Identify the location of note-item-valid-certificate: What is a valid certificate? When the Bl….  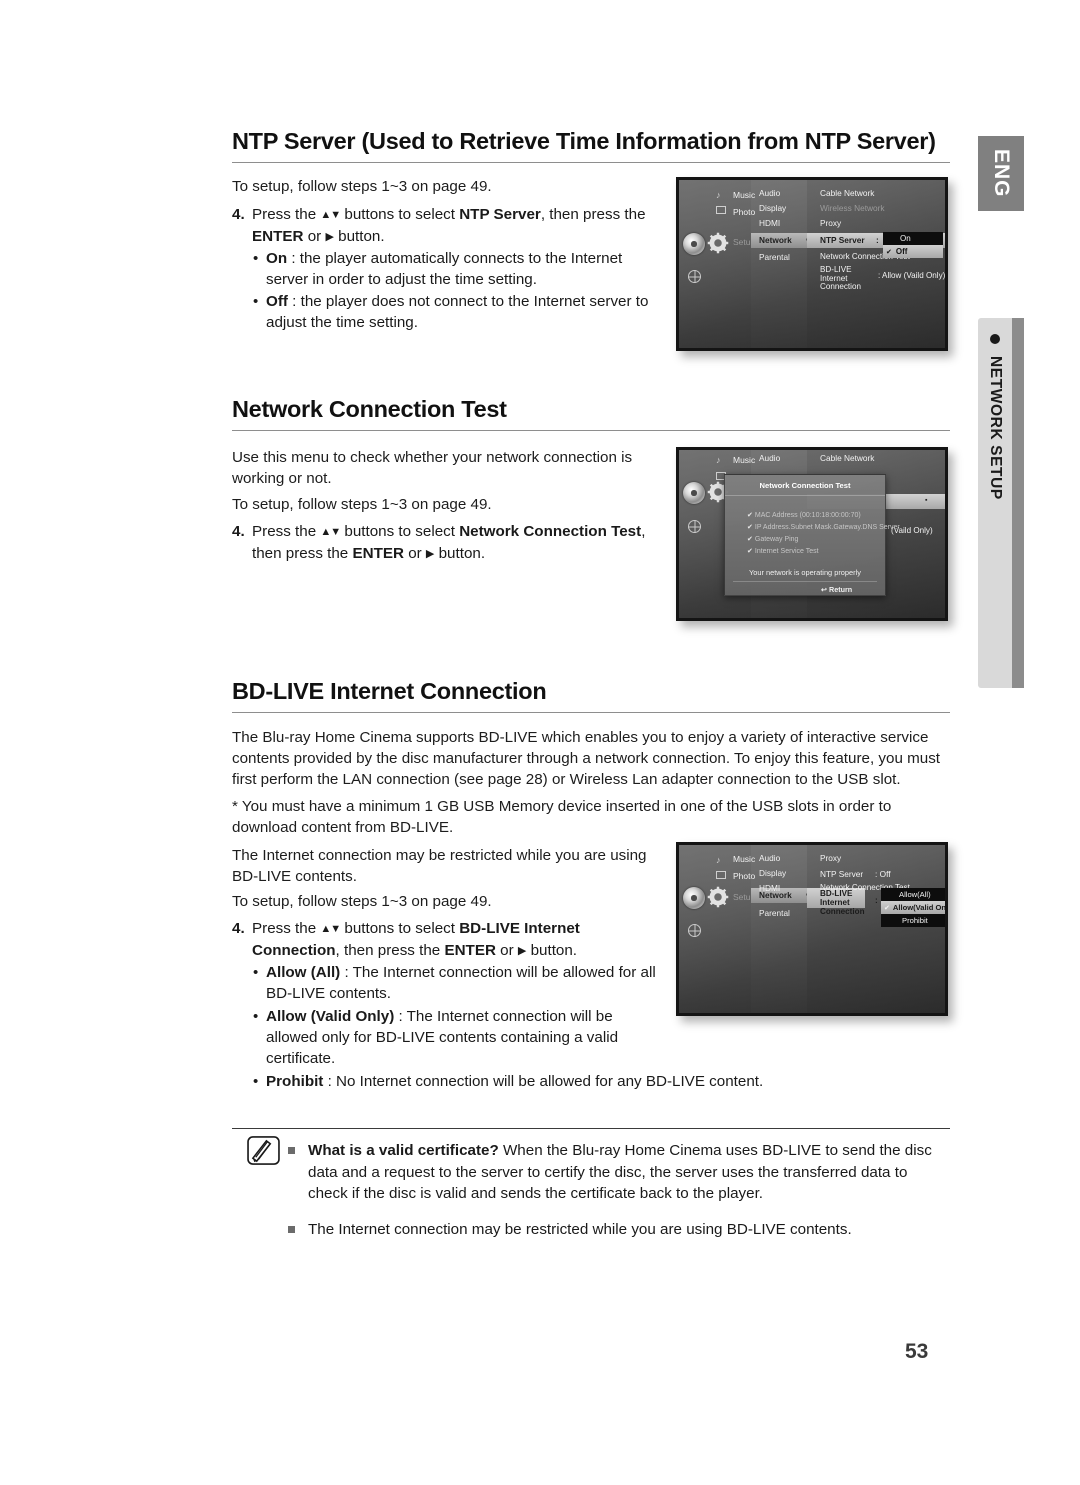
(618, 1172).